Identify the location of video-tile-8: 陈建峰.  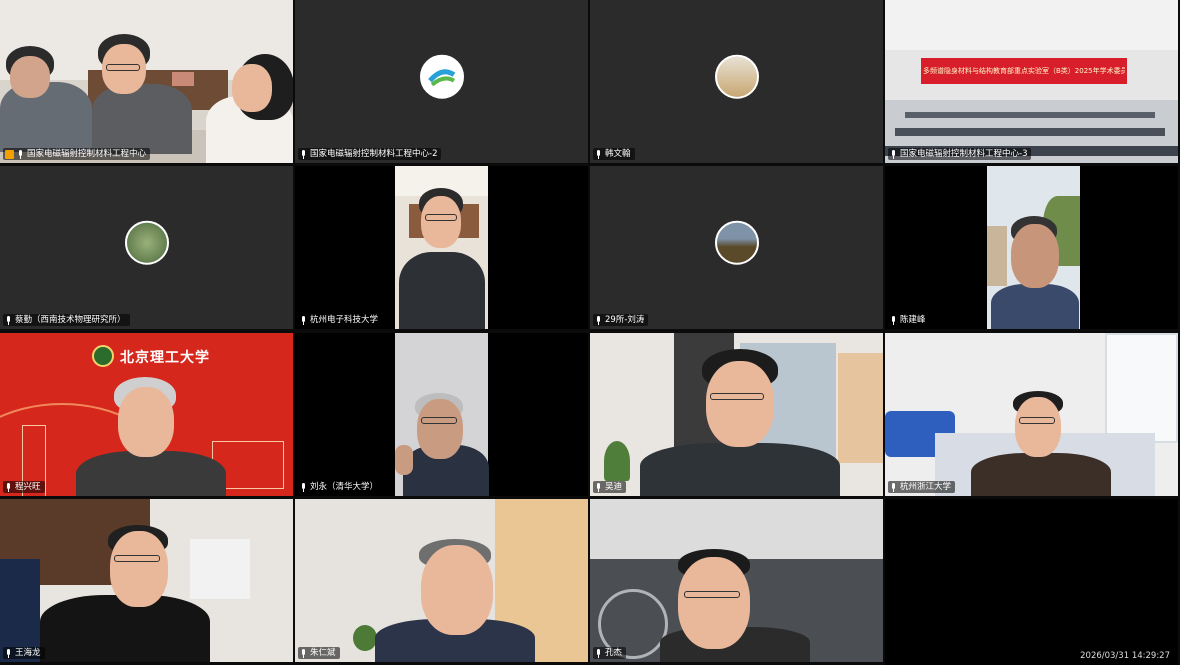
(1031, 247).